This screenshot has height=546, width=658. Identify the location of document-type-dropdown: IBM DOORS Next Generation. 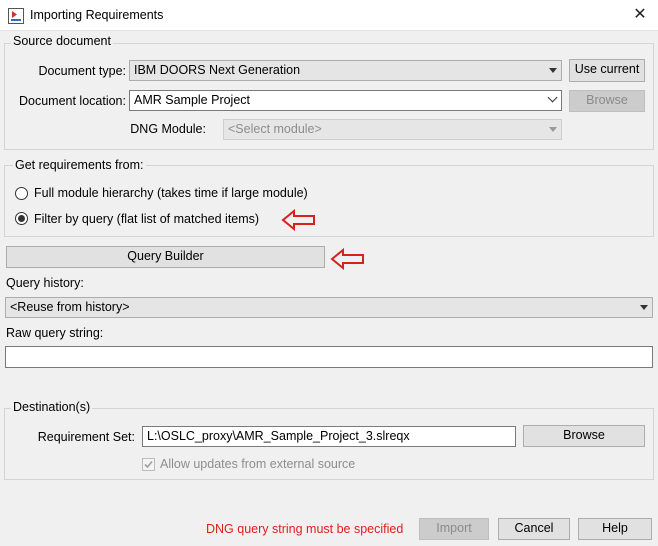
(345, 70).